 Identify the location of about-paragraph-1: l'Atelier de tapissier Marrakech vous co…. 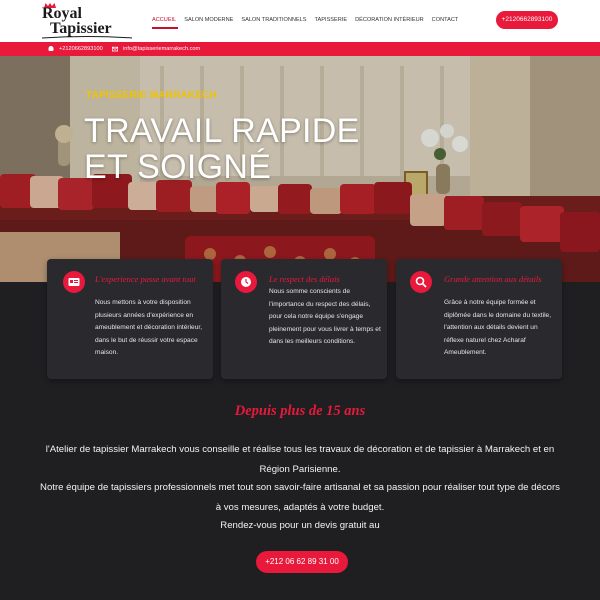
(300, 459).